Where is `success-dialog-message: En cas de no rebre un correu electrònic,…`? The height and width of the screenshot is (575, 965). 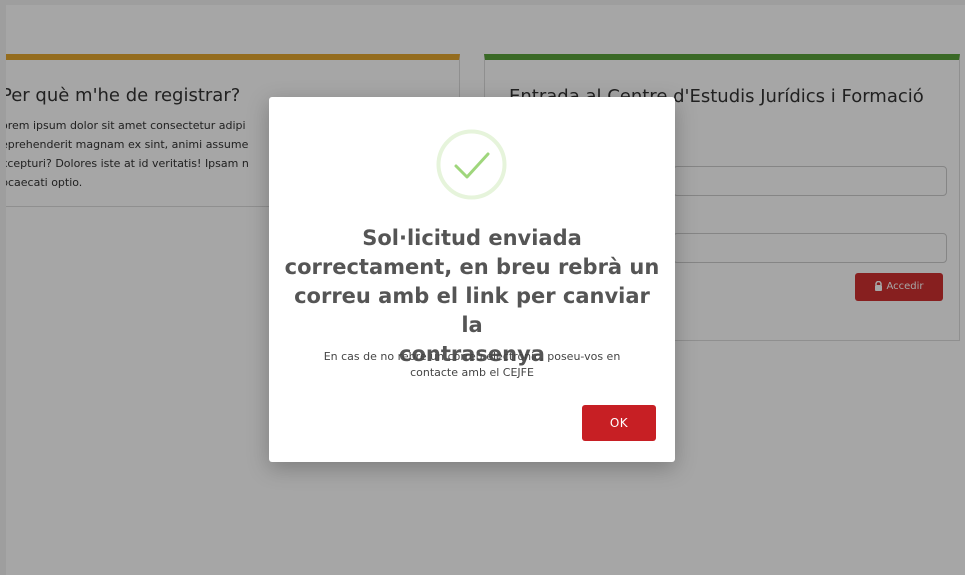 success-dialog-message: En cas de no rebre un correu electrònic,… is located at coordinates (472, 365).